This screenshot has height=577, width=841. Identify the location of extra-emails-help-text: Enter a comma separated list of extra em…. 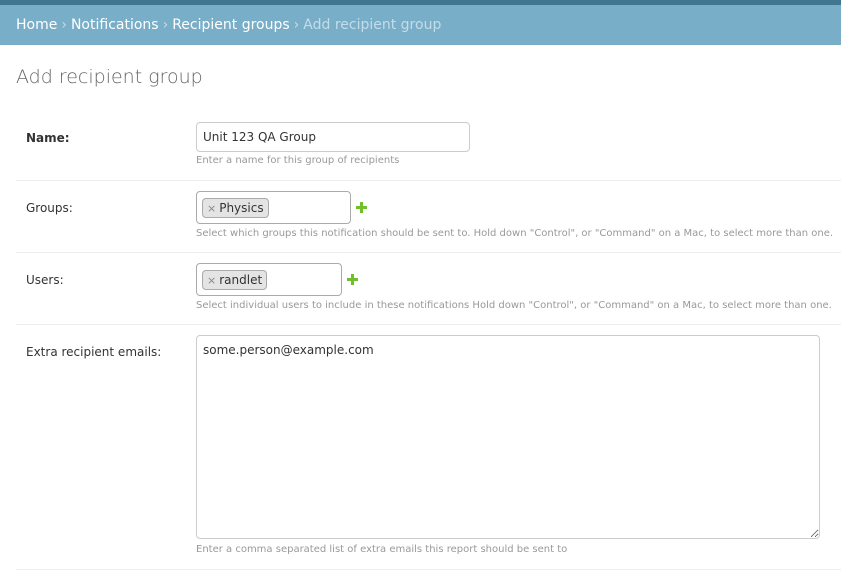
(382, 549).